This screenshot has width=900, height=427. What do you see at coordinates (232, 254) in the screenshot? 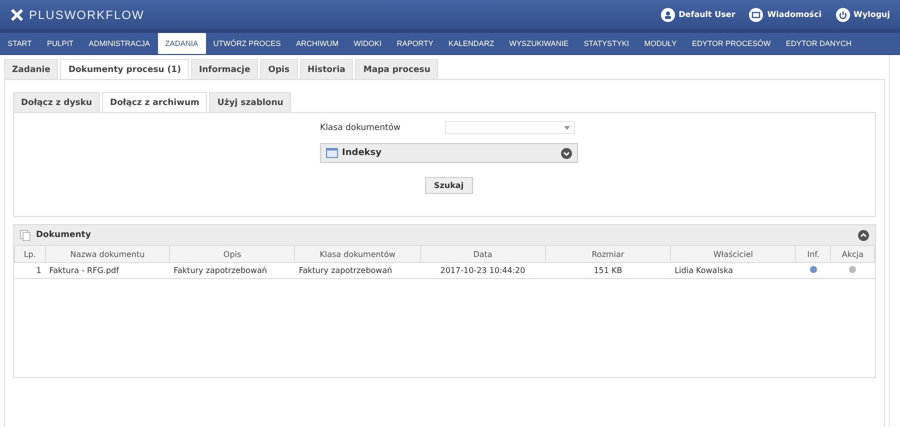
I see `column-header: Opis` at bounding box center [232, 254].